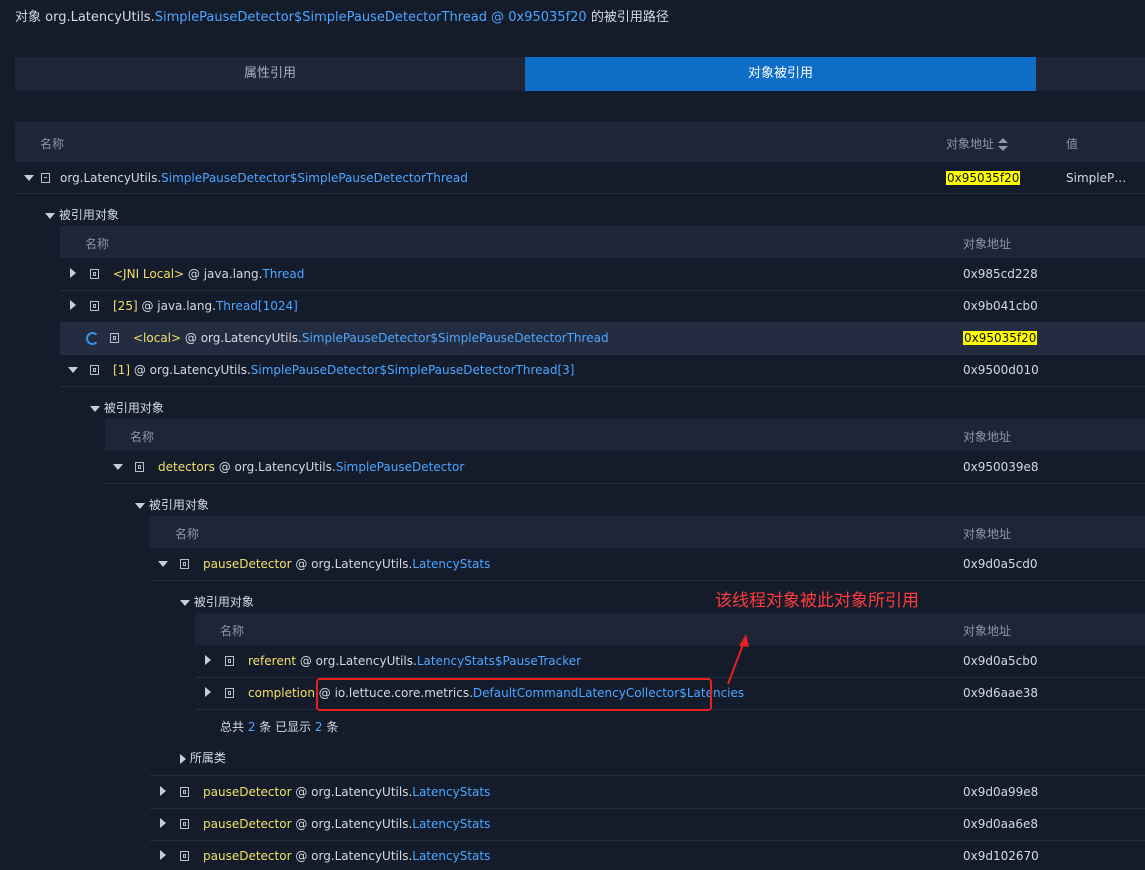 The height and width of the screenshot is (870, 1145). What do you see at coordinates (647, 532) in the screenshot?
I see `sub-table-header-3: 名称 对象地址` at bounding box center [647, 532].